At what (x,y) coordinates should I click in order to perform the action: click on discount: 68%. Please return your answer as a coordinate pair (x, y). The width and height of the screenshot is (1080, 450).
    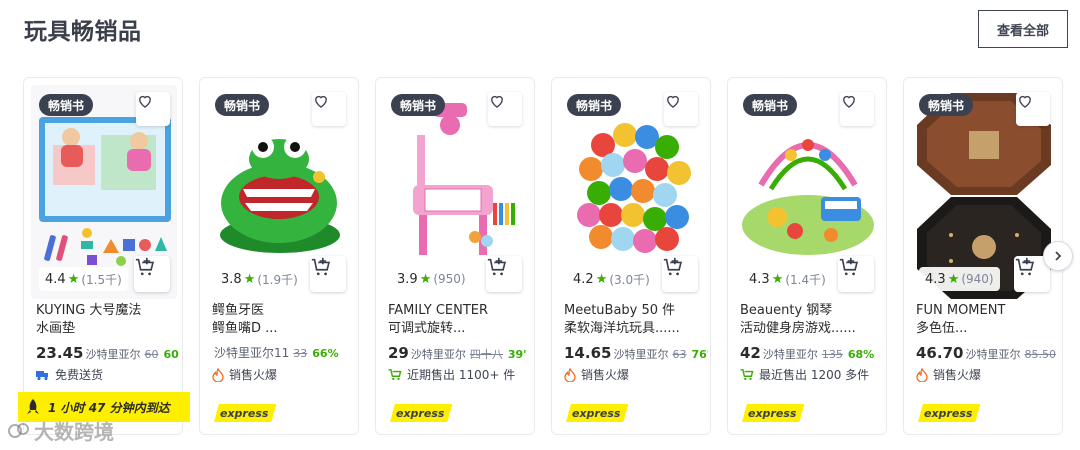
    Looking at the image, I should click on (861, 354).